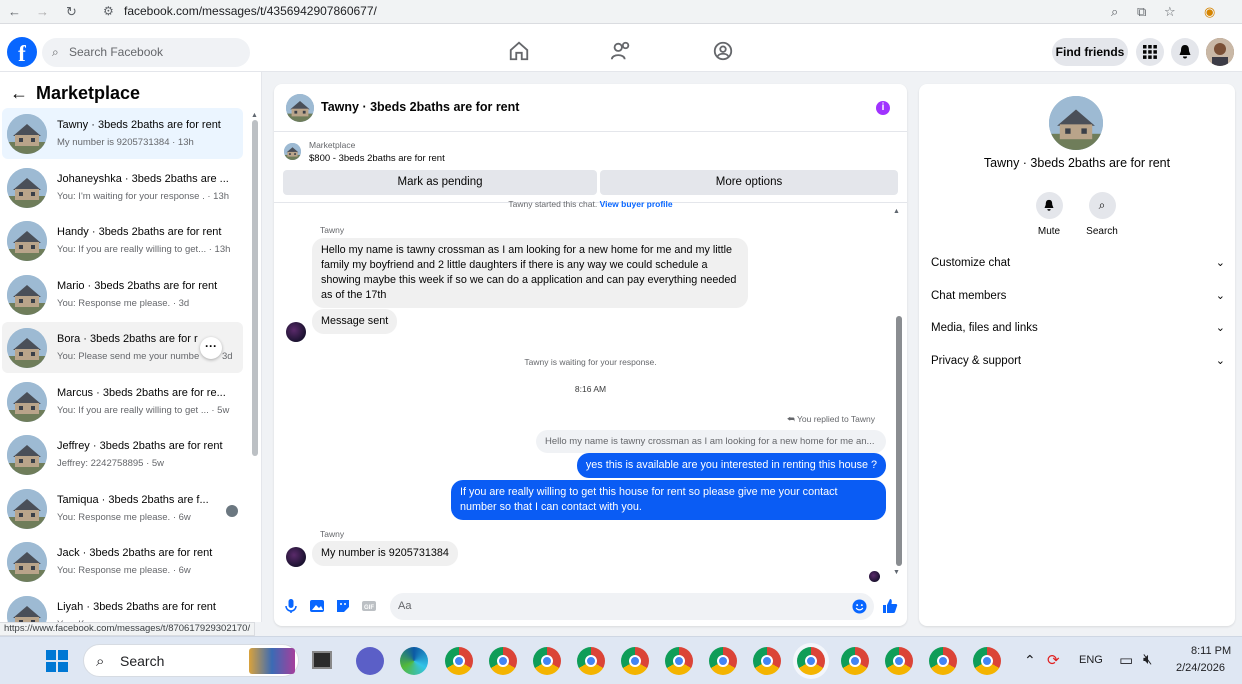 The image size is (1242, 684). What do you see at coordinates (255, 288) in the screenshot?
I see `scrollbar-thumb` at bounding box center [255, 288].